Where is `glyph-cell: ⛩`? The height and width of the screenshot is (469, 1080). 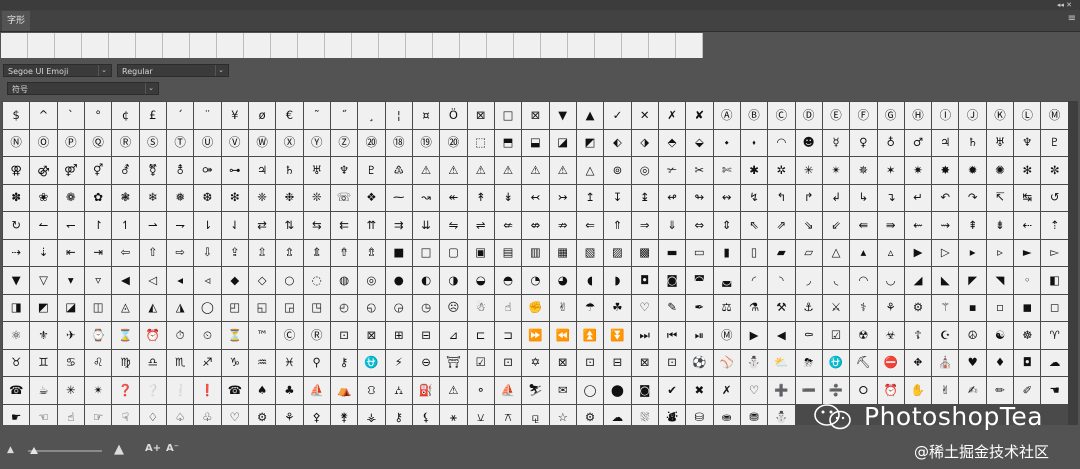
glyph-cell: ⛩ is located at coordinates (453, 362).